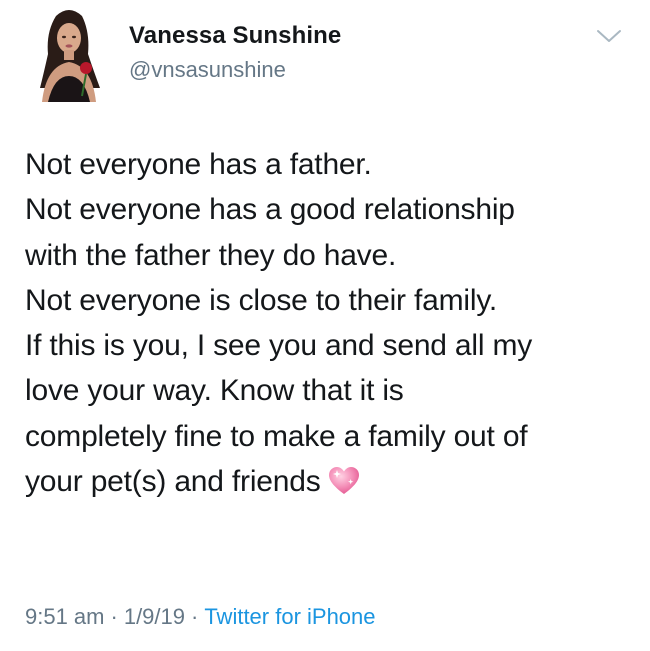 The image size is (650, 651). What do you see at coordinates (325, 481) in the screenshot?
I see `tweet-line-last: your pet(s) and friends` at bounding box center [325, 481].